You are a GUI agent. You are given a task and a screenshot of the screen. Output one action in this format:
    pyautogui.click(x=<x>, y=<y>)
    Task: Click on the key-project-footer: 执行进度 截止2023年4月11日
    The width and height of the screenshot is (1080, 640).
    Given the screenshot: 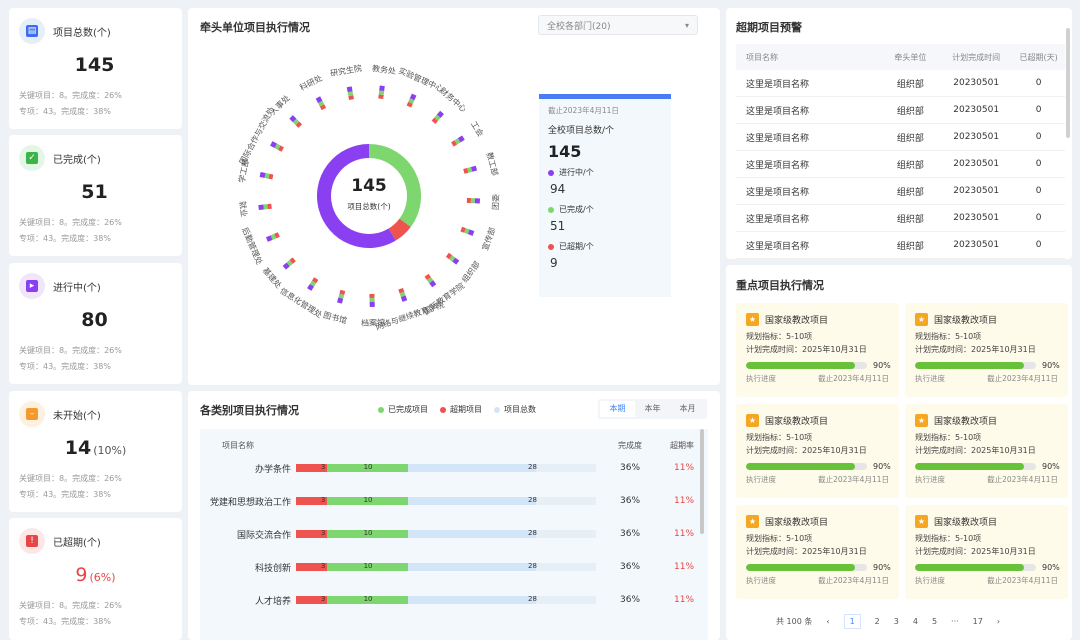 What is the action you would take?
    pyautogui.click(x=986, y=479)
    